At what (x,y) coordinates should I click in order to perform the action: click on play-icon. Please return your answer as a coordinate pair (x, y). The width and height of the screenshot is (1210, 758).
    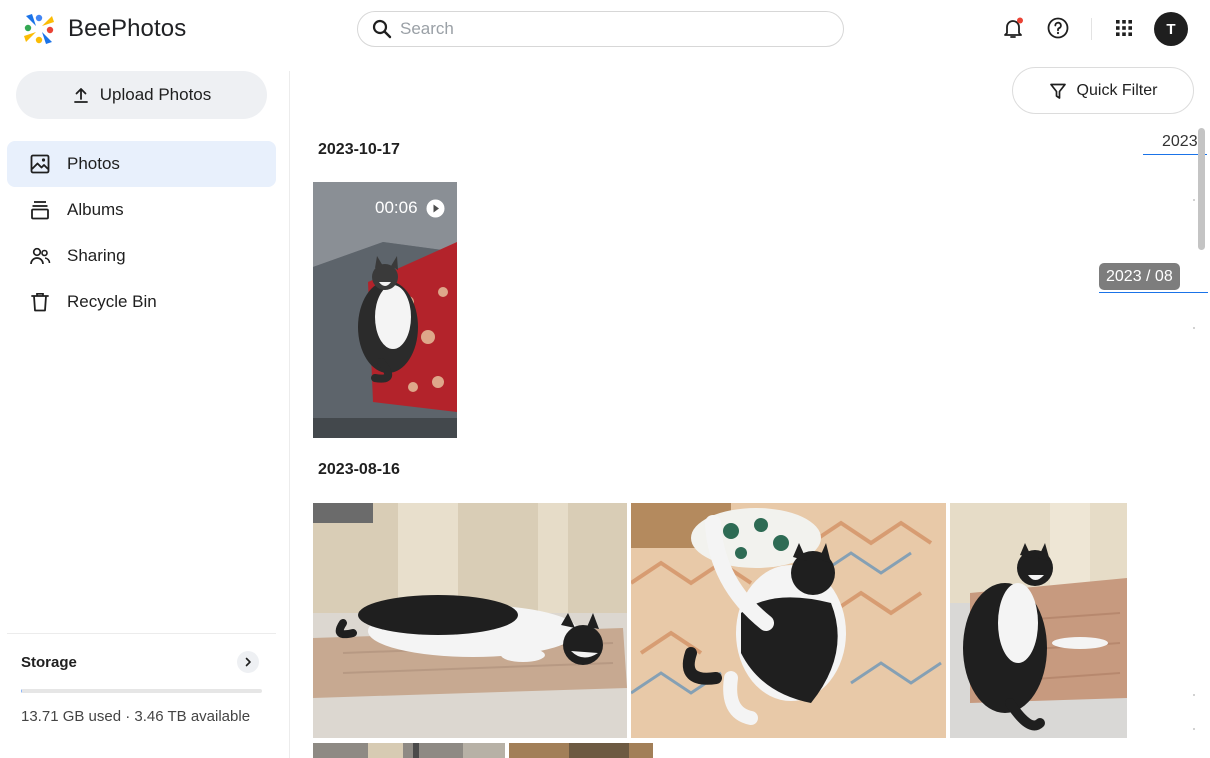
    Looking at the image, I should click on (435, 208).